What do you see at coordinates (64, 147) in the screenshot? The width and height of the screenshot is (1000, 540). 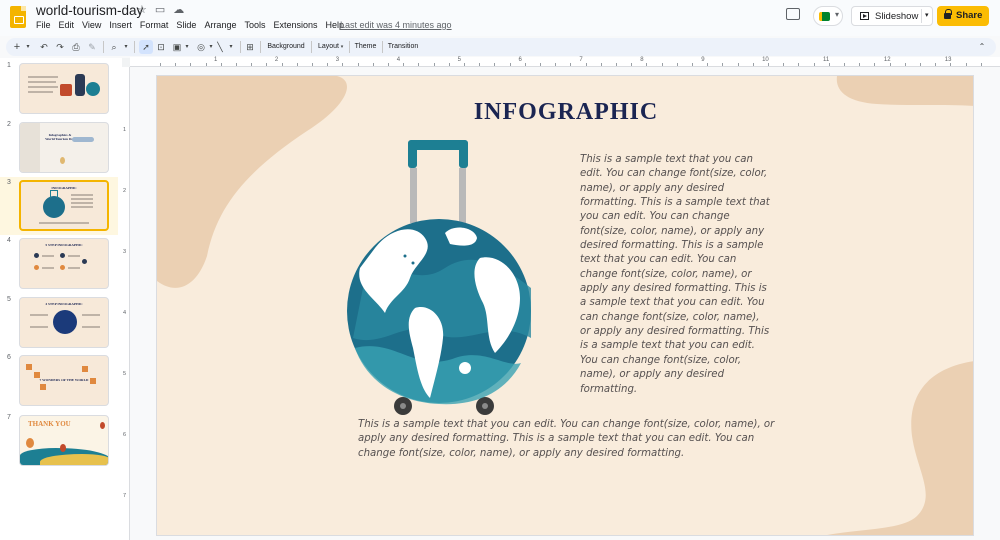 I see `thumbnail-image: Infographics & World Tourism Day` at bounding box center [64, 147].